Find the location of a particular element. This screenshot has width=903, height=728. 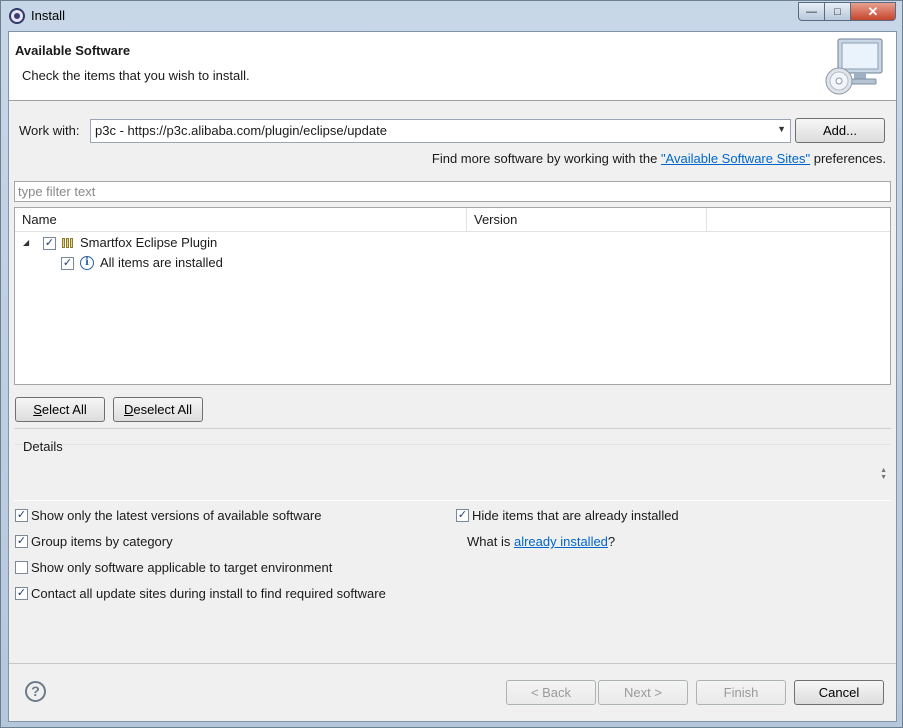

category-label: Smartfox Eclipse Plugin is located at coordinates (149, 242).